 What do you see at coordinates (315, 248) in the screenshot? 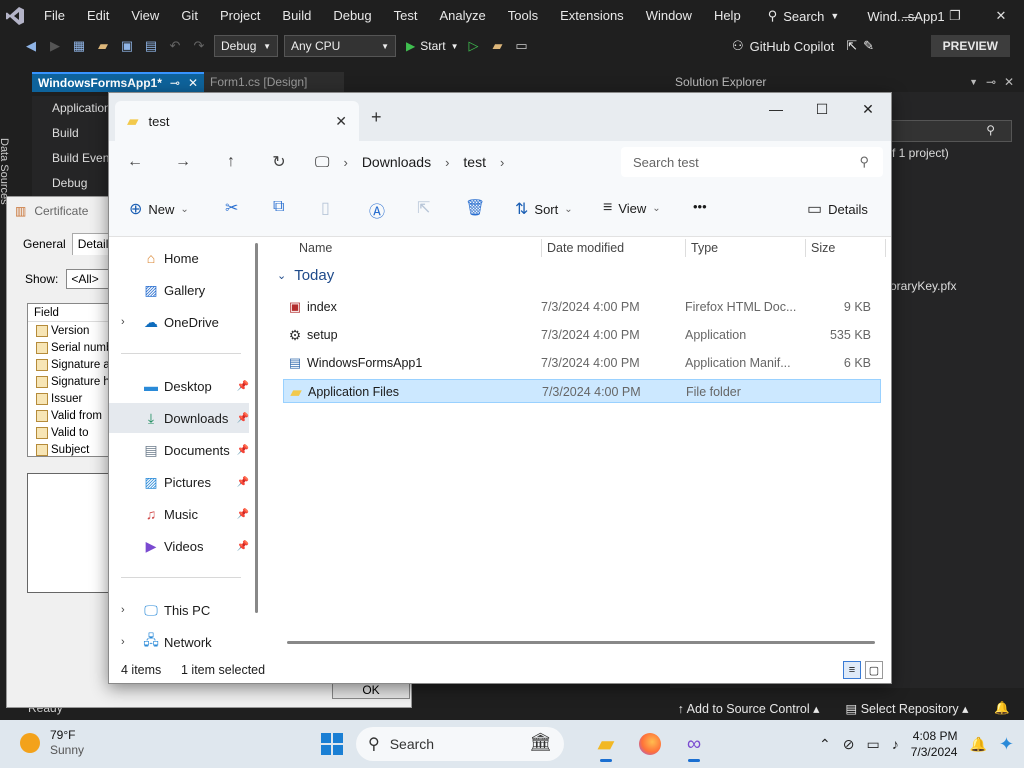
I see `column-name: Name` at bounding box center [315, 248].